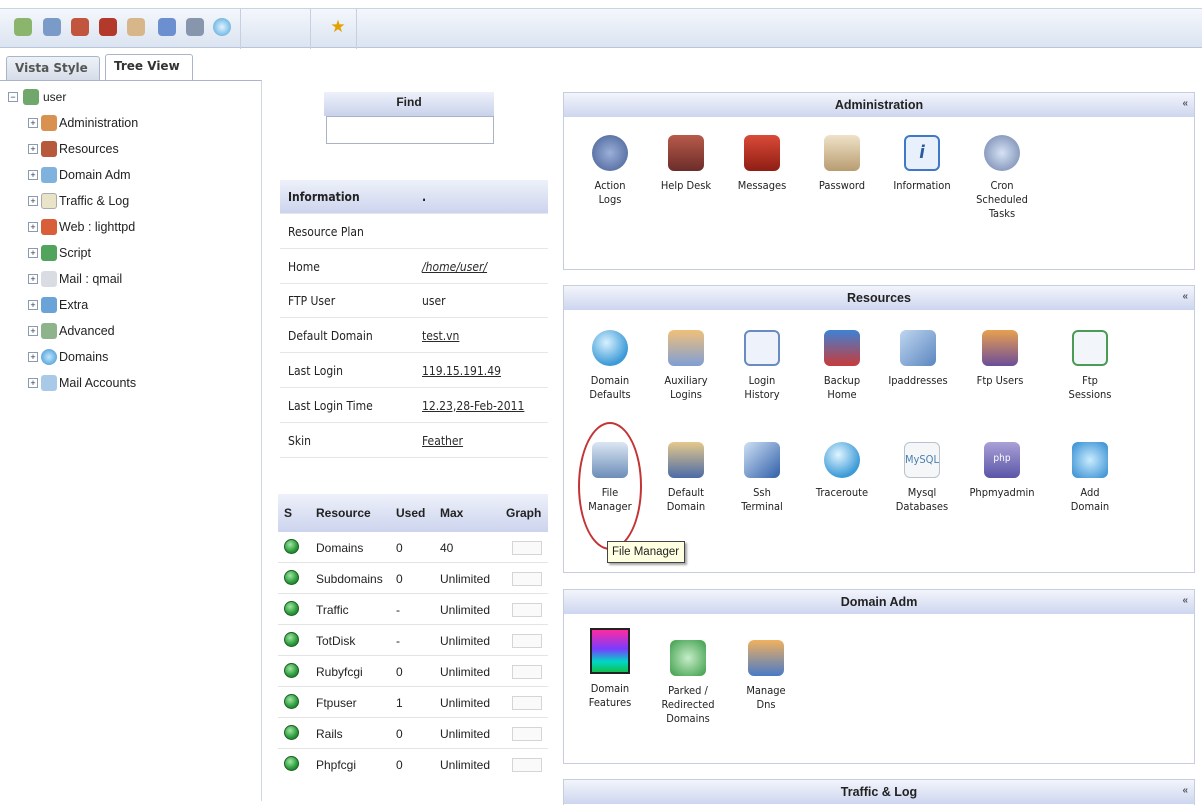 Image resolution: width=1202 pixels, height=805 pixels. What do you see at coordinates (136, 27) in the screenshot?
I see `key-icon` at bounding box center [136, 27].